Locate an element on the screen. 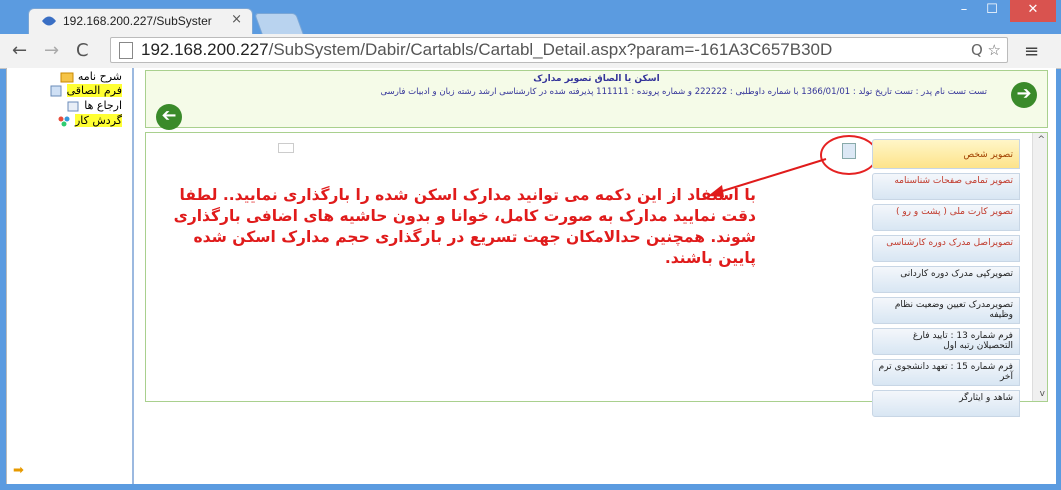 The image size is (1061, 490). new-tab-button is located at coordinates (279, 24).